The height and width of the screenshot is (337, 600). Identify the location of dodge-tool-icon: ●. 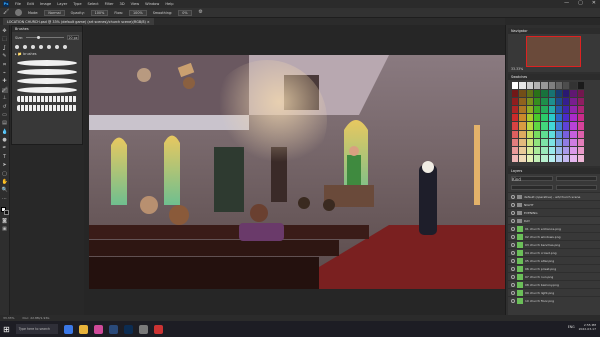
(5, 140).